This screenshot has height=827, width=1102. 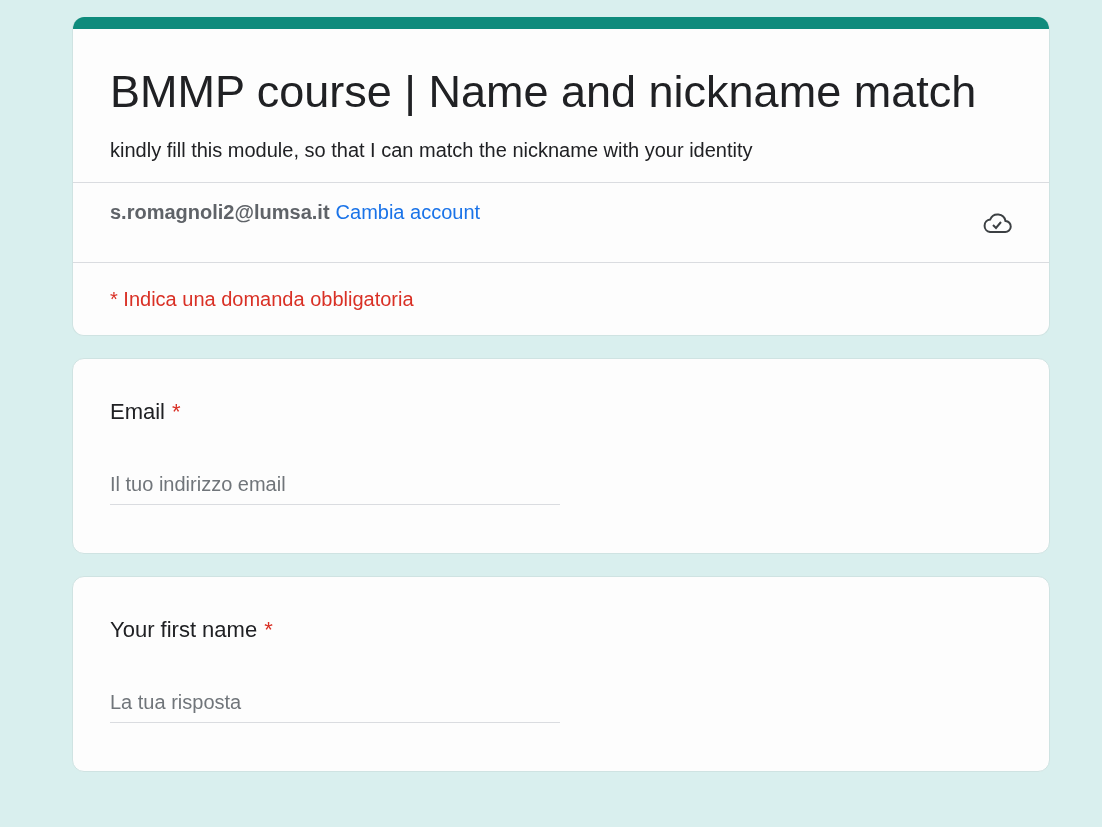 I want to click on answer-field: Il tuo indirizzo email, so click(x=335, y=487).